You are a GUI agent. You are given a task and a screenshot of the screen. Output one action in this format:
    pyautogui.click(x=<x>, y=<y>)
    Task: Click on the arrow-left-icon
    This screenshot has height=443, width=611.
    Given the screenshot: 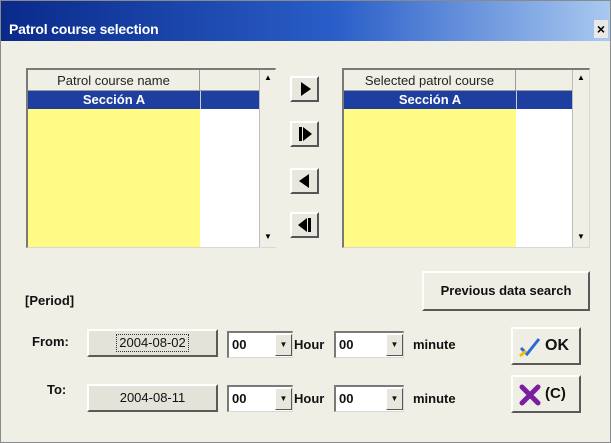 What is the action you would take?
    pyautogui.click(x=304, y=181)
    